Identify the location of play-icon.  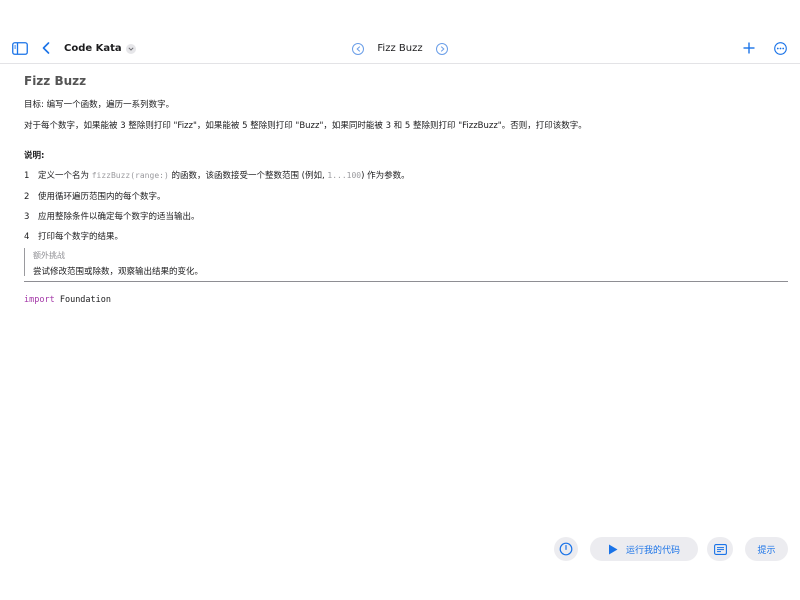
(613, 549).